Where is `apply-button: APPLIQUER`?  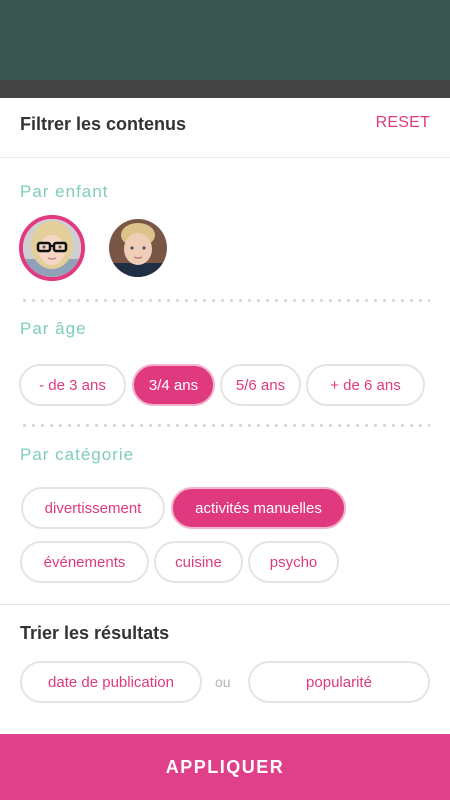 apply-button: APPLIQUER is located at coordinates (225, 767).